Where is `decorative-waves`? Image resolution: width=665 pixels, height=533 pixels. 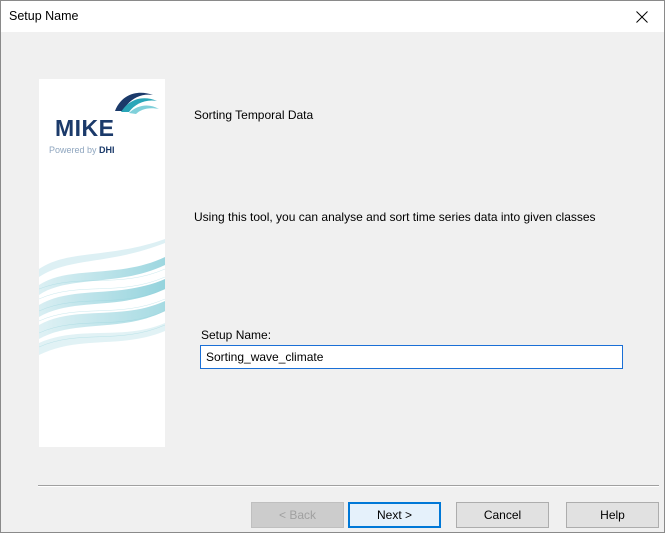
decorative-waves is located at coordinates (102, 297).